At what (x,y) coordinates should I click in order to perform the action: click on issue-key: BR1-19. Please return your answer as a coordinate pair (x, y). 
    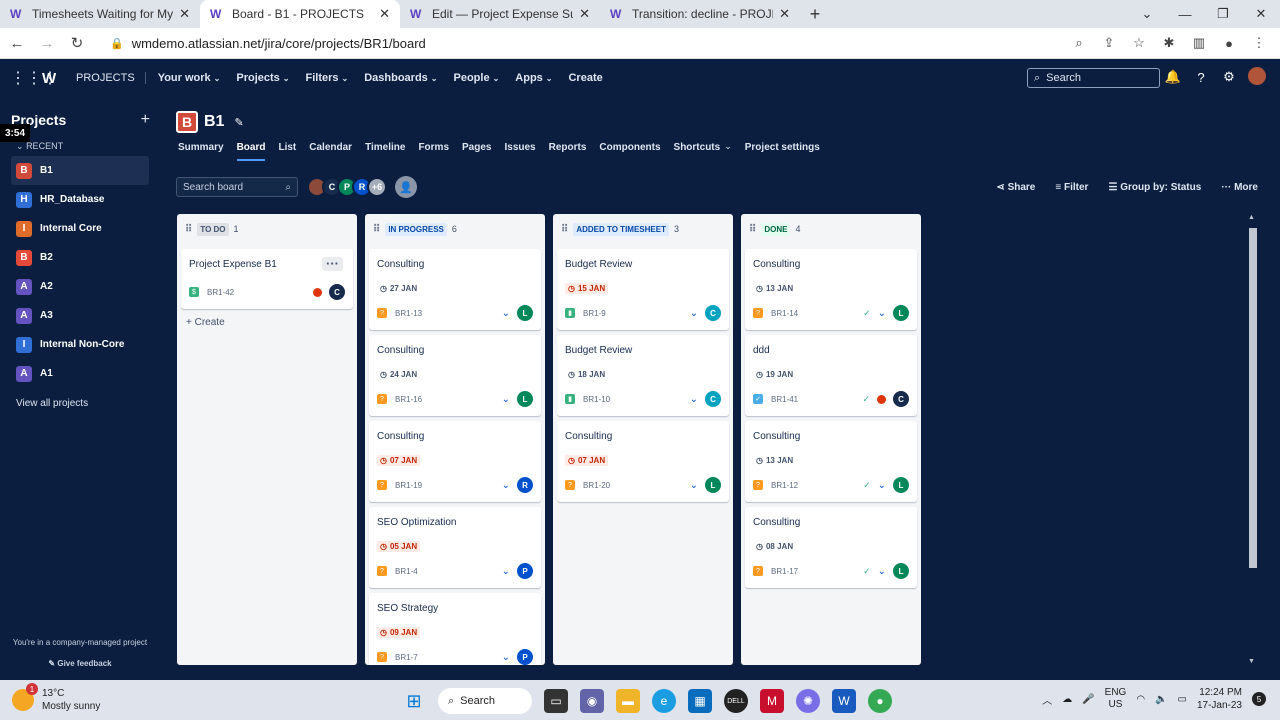
    Looking at the image, I should click on (408, 485).